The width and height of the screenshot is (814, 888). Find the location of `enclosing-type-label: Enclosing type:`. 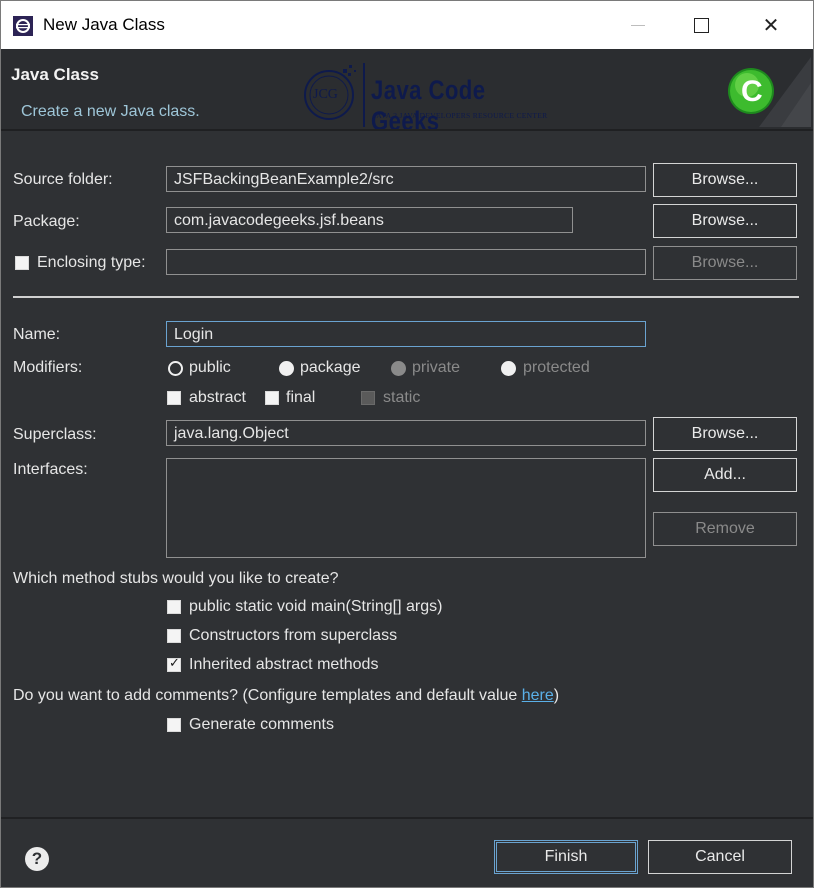

enclosing-type-label: Enclosing type: is located at coordinates (91, 262).